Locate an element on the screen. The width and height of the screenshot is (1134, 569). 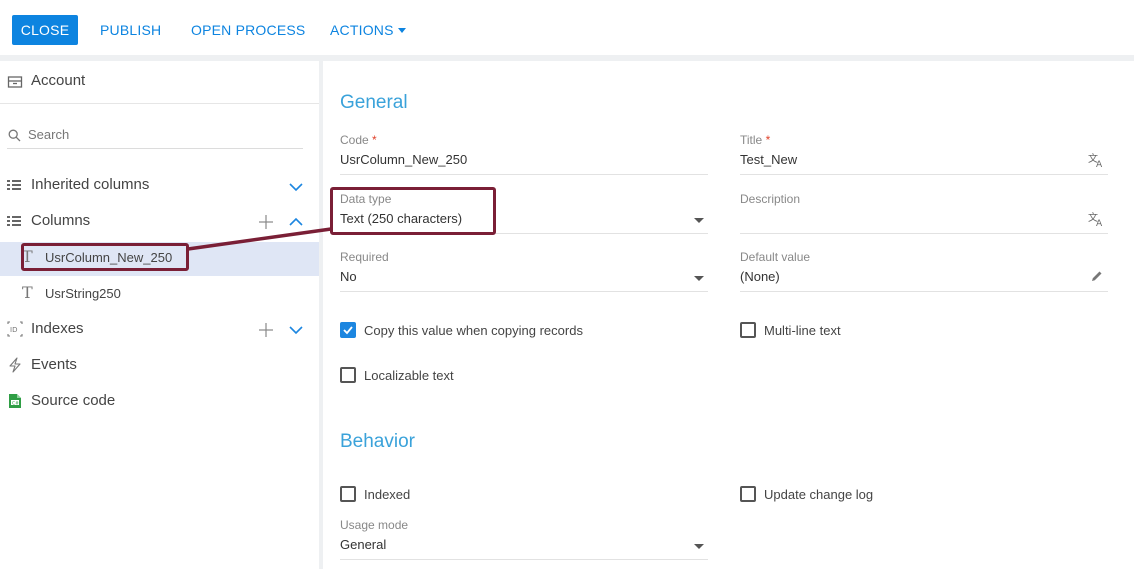
multi-line-checkbox is located at coordinates (748, 330).